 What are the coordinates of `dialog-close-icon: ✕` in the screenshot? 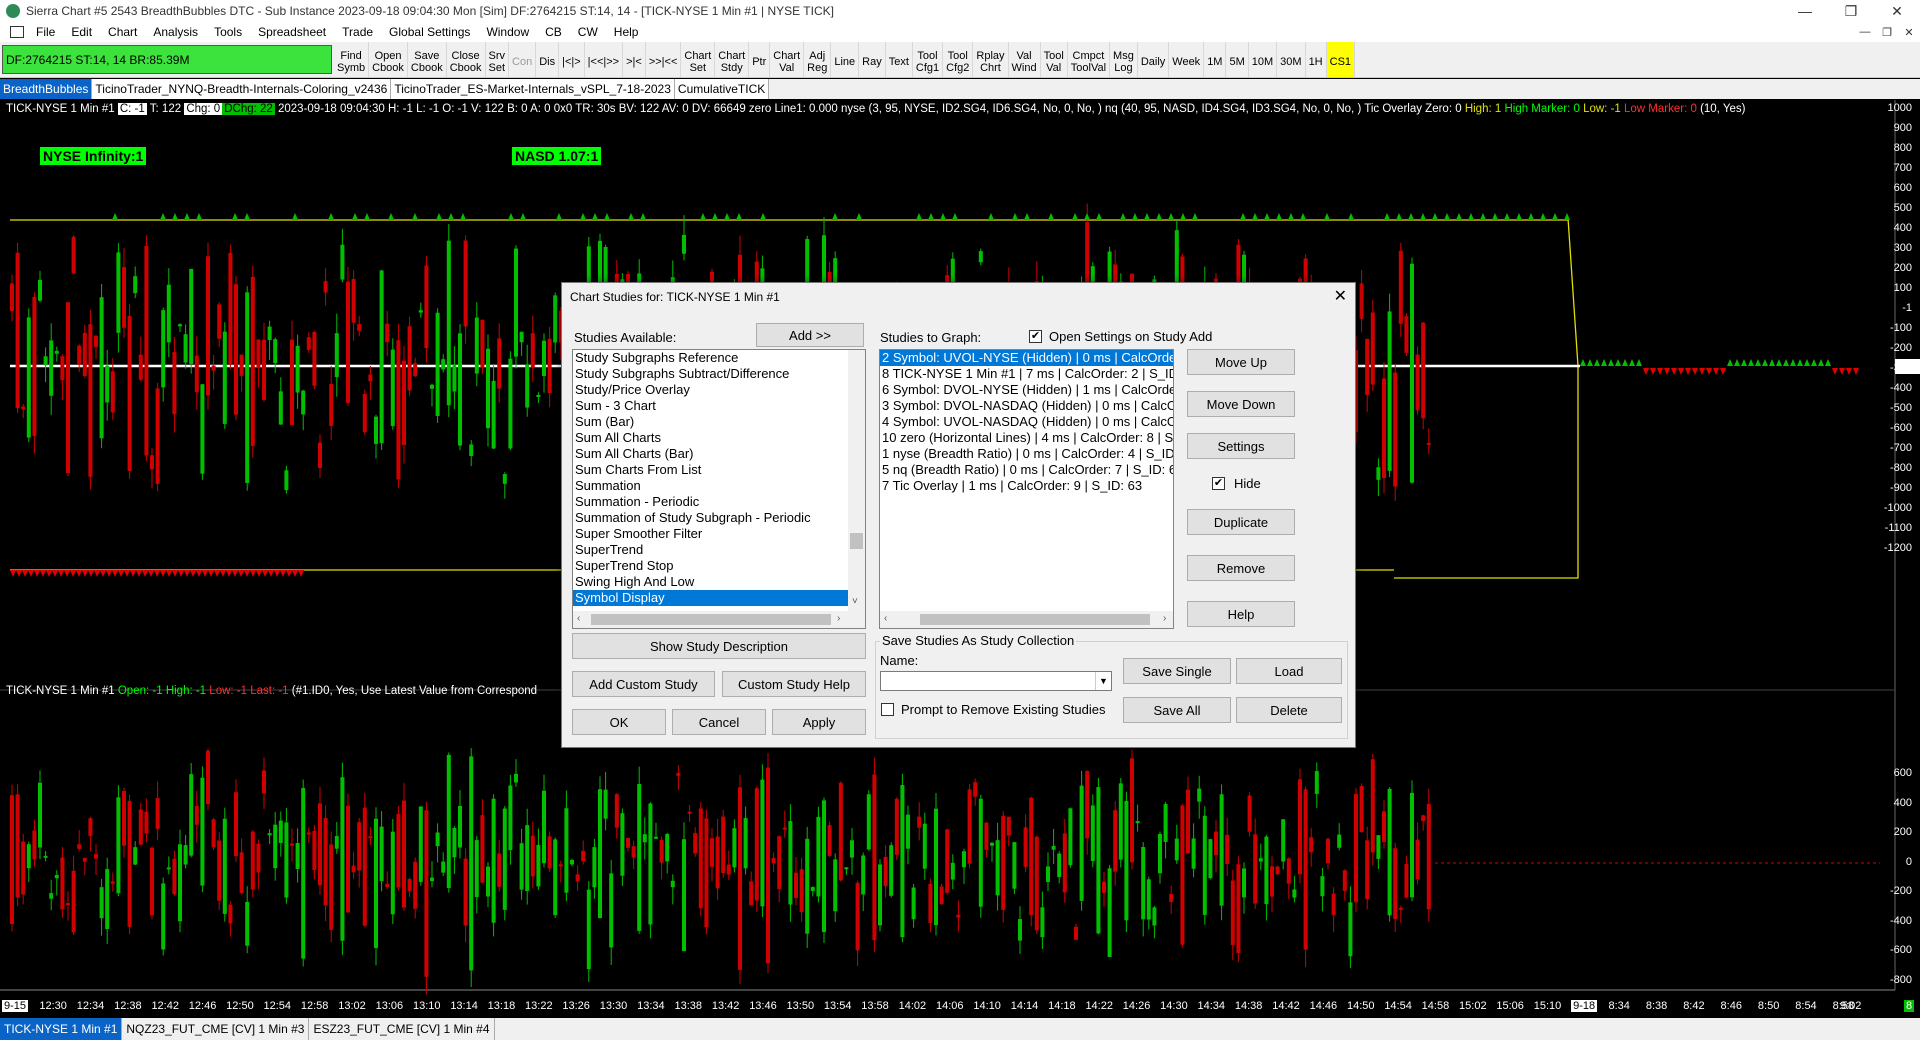 It's located at (1340, 296).